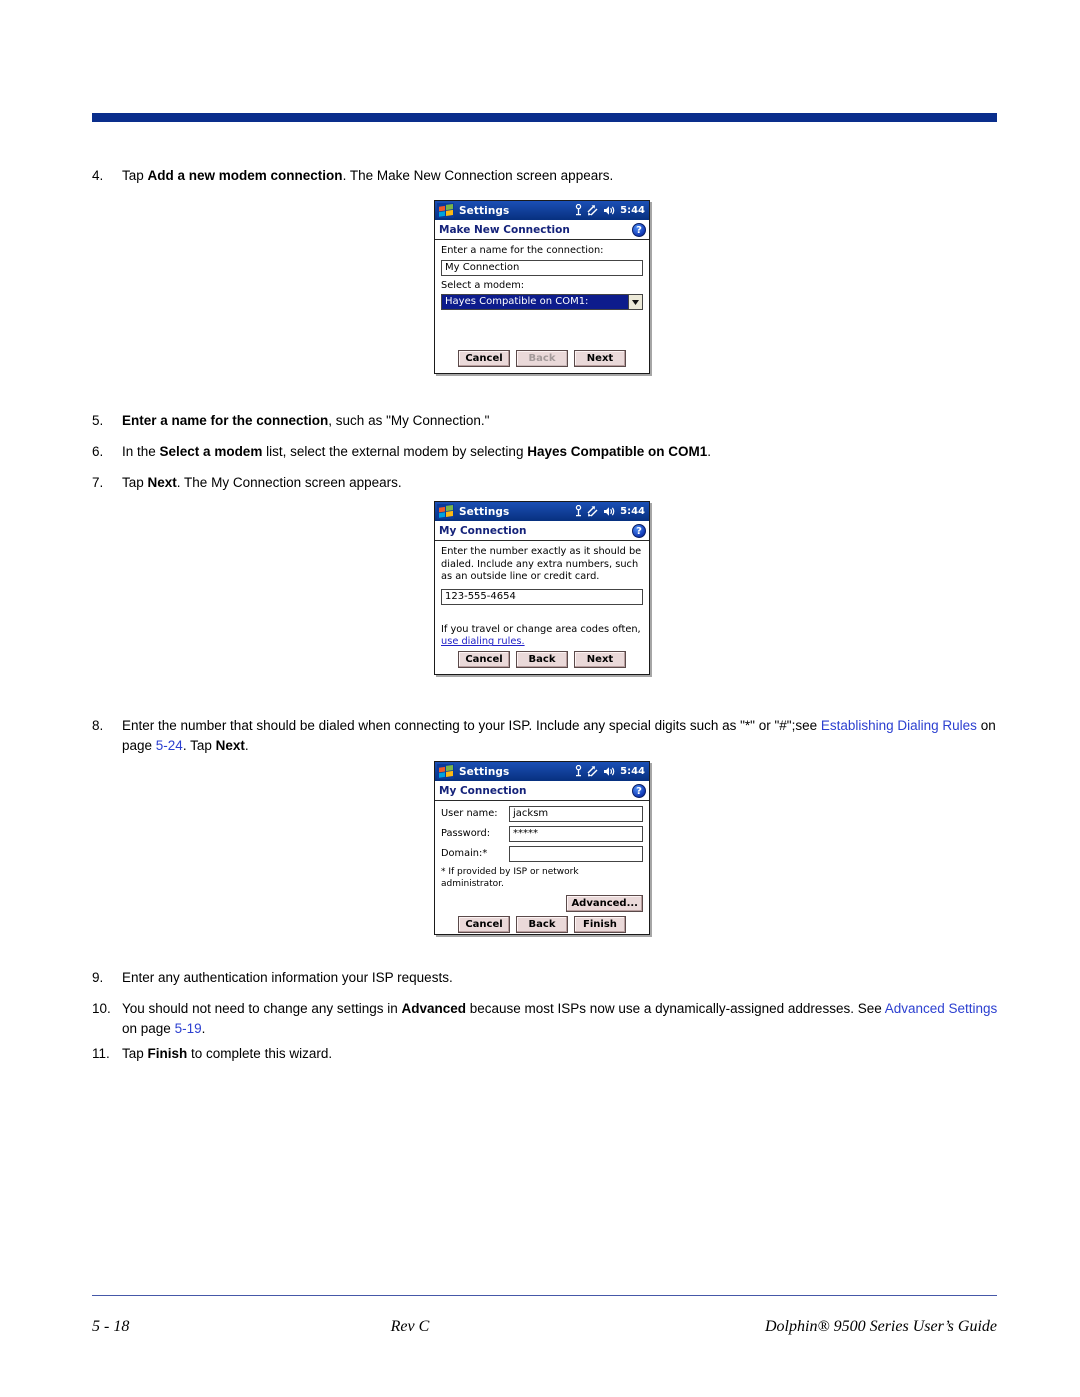  What do you see at coordinates (542, 596) in the screenshot?
I see `phone-number-input: 123-555-4654` at bounding box center [542, 596].